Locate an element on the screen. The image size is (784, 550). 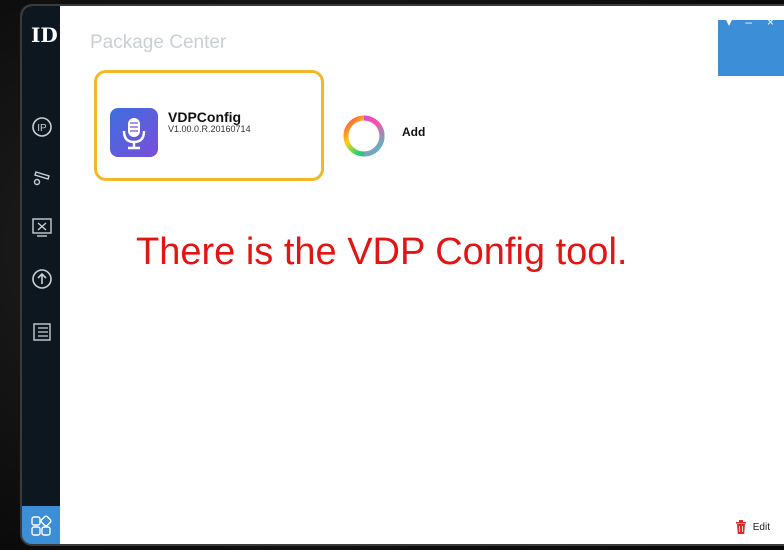
package-center-icon is located at coordinates (41, 525).